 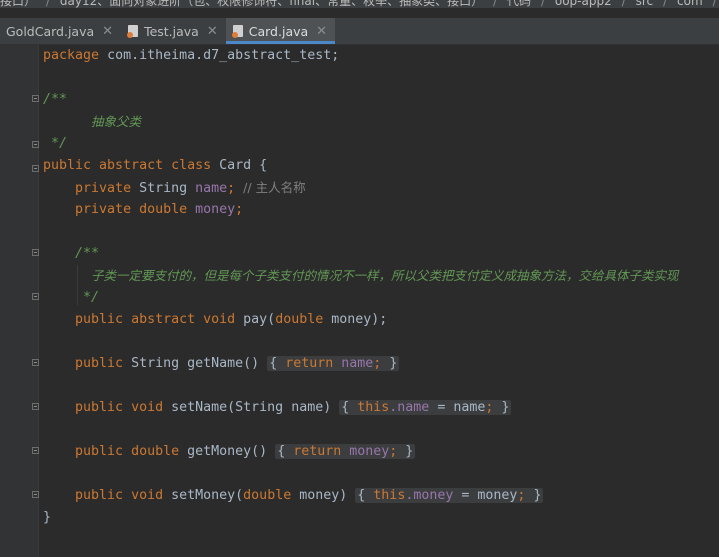 I want to click on tab-card: Card.java ✕, so click(x=280, y=31).